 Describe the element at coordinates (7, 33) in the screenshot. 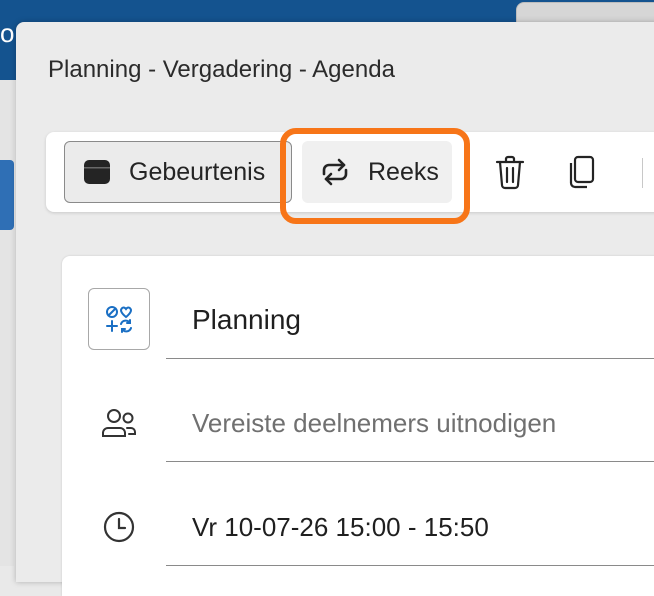

I see `background-header-text: o` at that location.